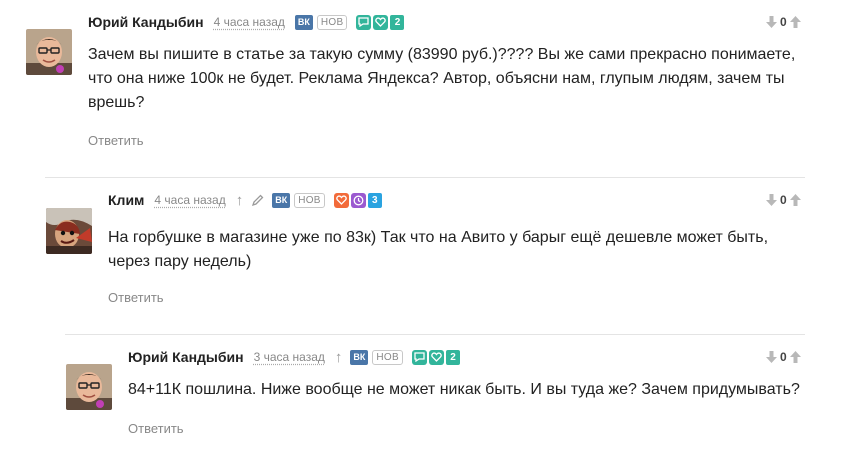 This screenshot has width=844, height=458. Describe the element at coordinates (126, 200) in the screenshot. I see `author-name: Клим` at that location.